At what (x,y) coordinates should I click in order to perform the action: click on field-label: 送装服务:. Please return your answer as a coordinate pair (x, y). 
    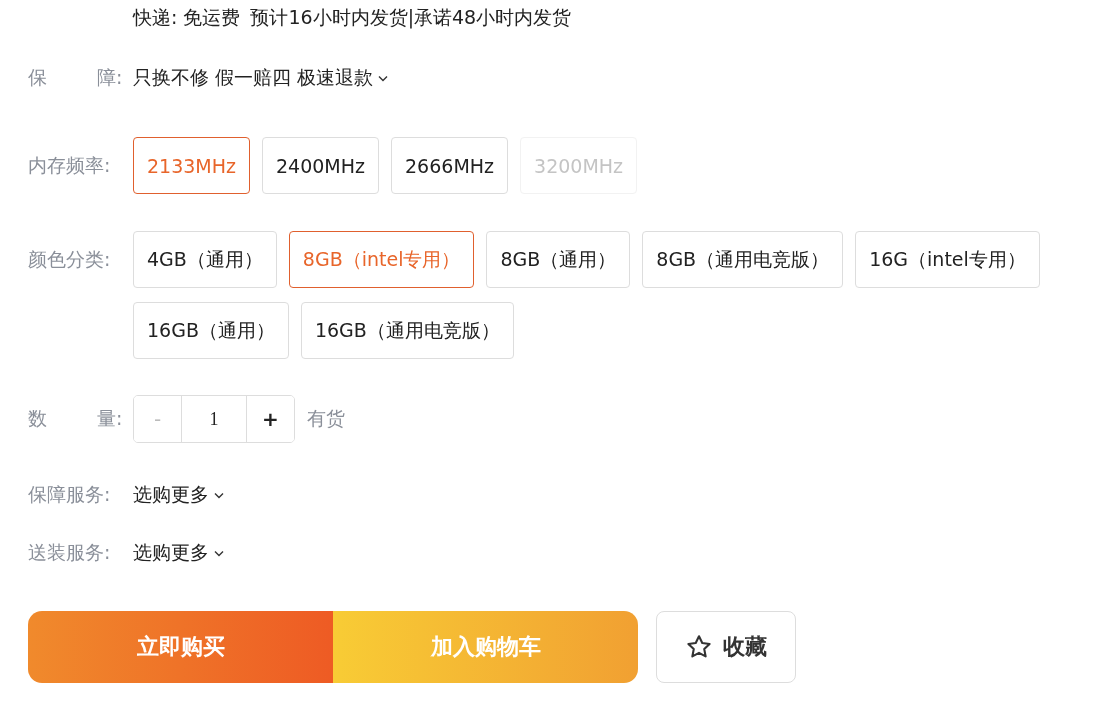
    Looking at the image, I should click on (70, 552).